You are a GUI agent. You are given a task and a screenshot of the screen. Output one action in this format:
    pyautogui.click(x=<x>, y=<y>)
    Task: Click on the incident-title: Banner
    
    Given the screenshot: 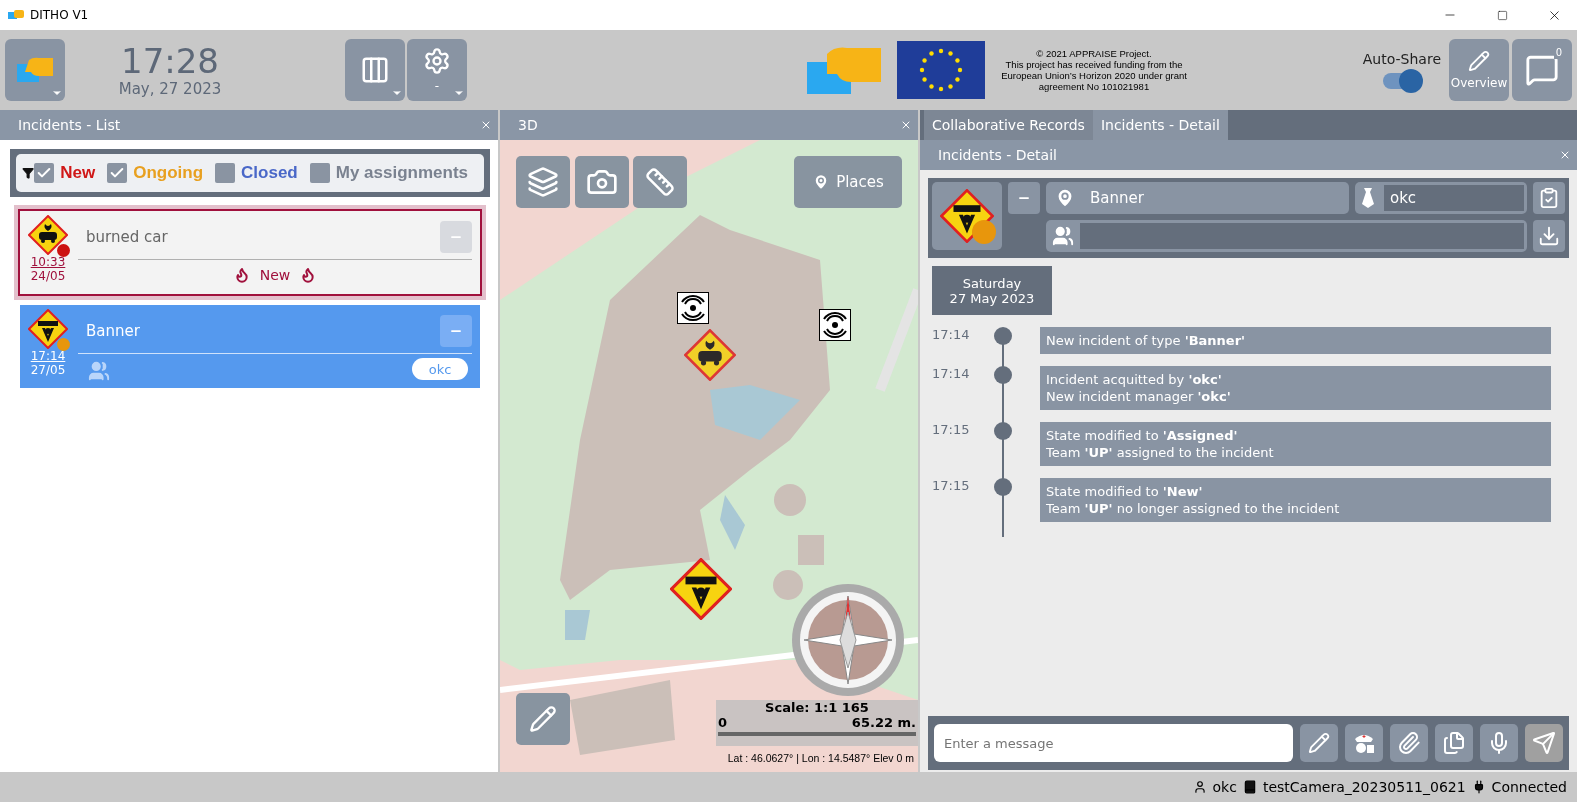 What is the action you would take?
    pyautogui.click(x=113, y=331)
    